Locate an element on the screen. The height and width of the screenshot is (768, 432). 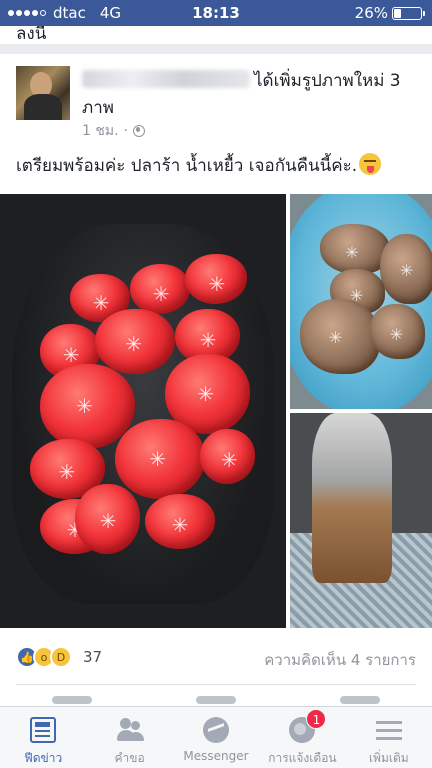
post-meta: 1 ชม. · is located at coordinates (113, 131).